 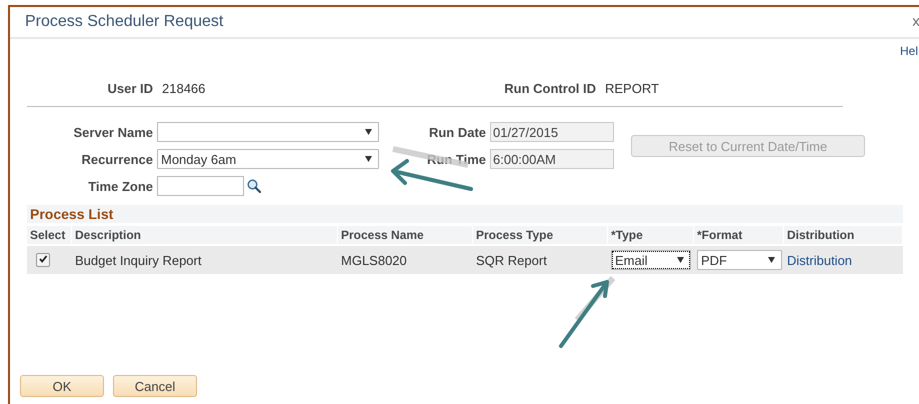 What do you see at coordinates (124, 22) in the screenshot?
I see `window-title: Process Scheduler Request` at bounding box center [124, 22].